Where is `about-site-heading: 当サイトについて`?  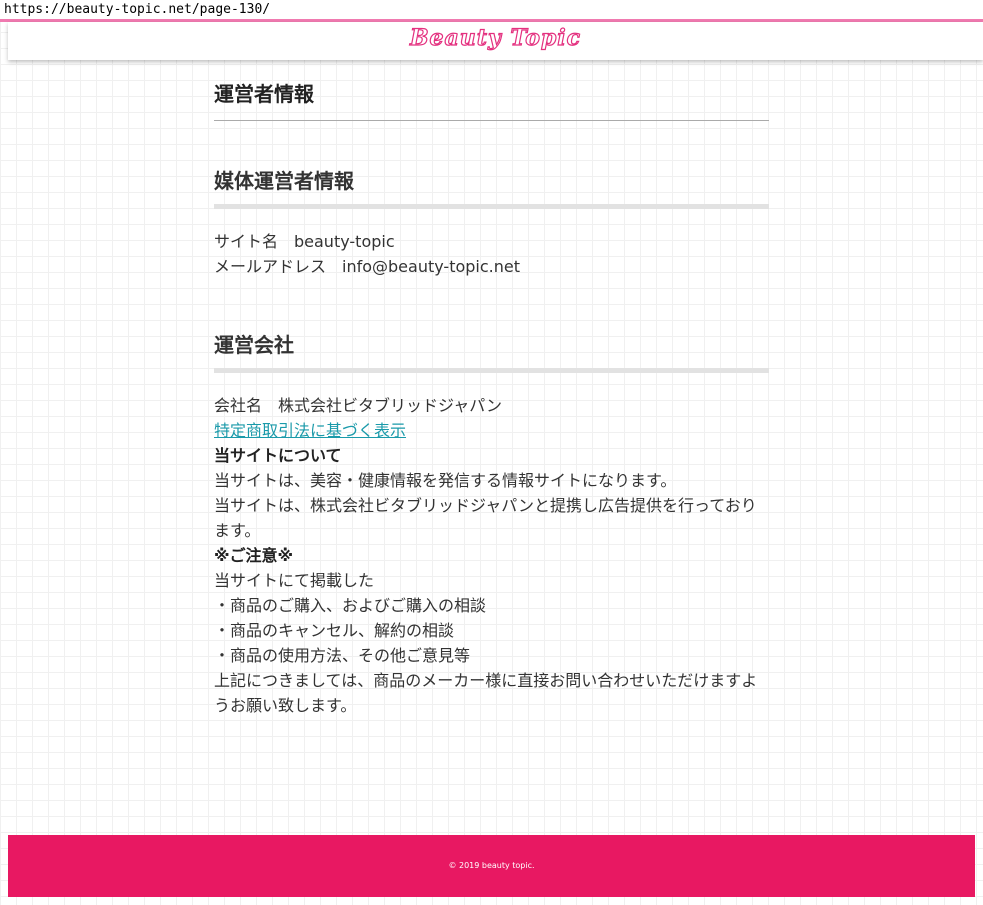 about-site-heading: 当サイトについて is located at coordinates (278, 455).